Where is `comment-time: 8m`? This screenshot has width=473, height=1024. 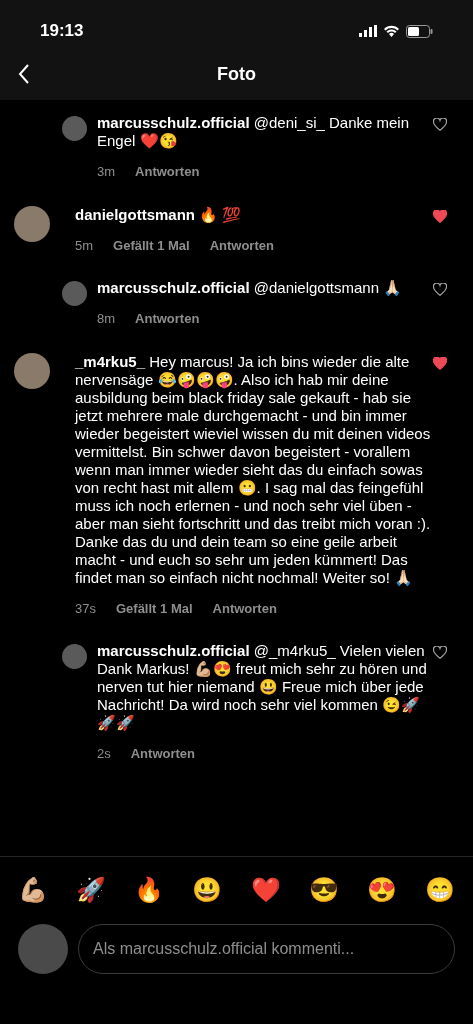
comment-time: 8m is located at coordinates (106, 319).